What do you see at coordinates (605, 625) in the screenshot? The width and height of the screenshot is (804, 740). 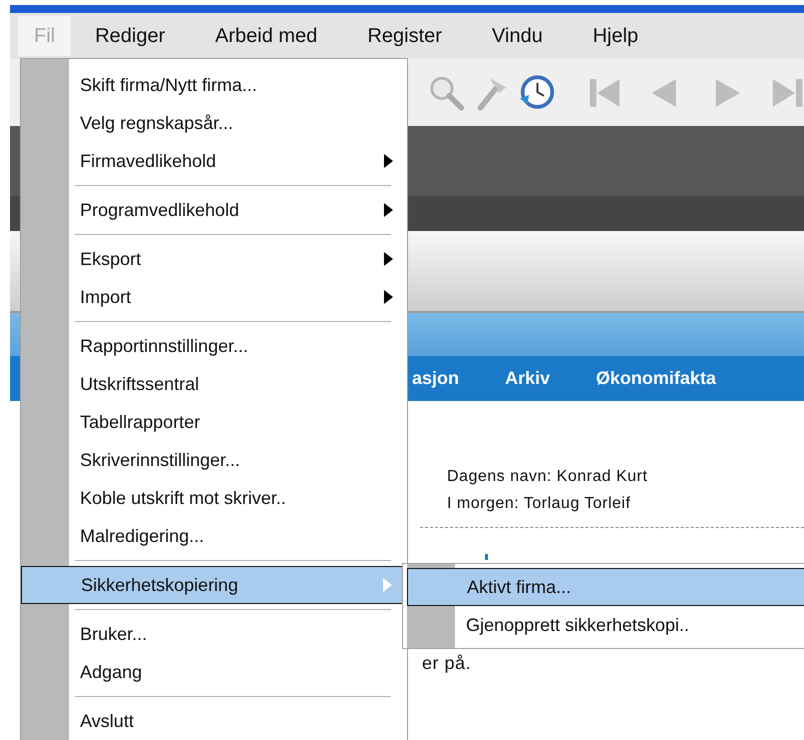 I see `menu-item: Gjenopprett sikkerhetskopi..` at bounding box center [605, 625].